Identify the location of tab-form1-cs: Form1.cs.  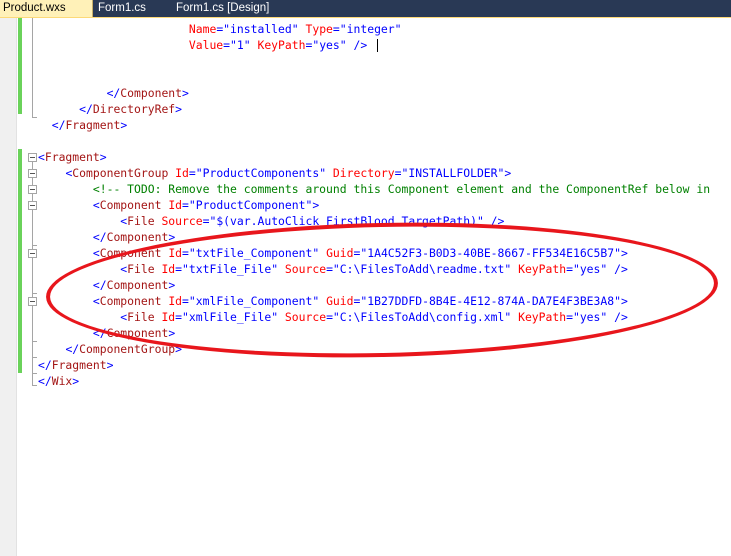
(122, 8).